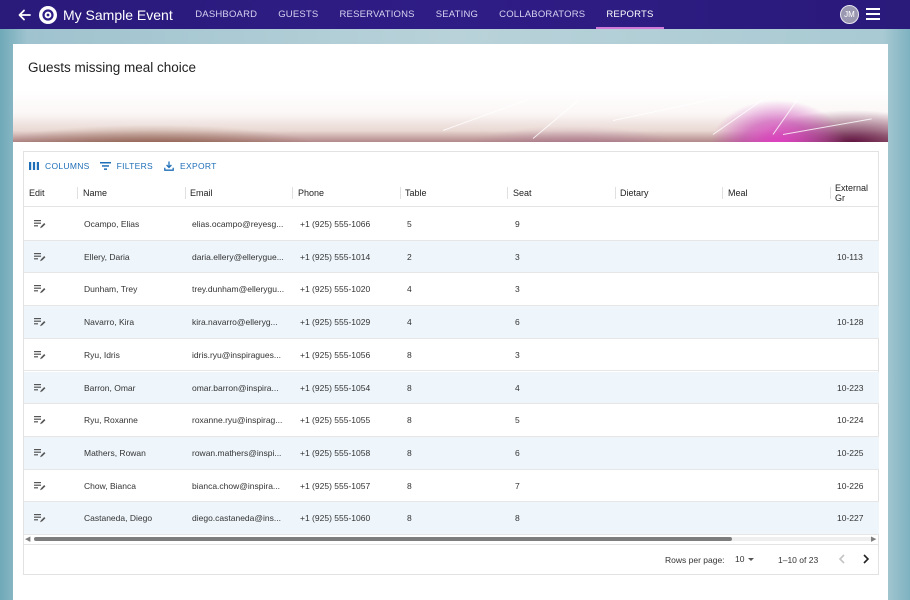  What do you see at coordinates (873, 14) in the screenshot?
I see `hamburger-menu-icon` at bounding box center [873, 14].